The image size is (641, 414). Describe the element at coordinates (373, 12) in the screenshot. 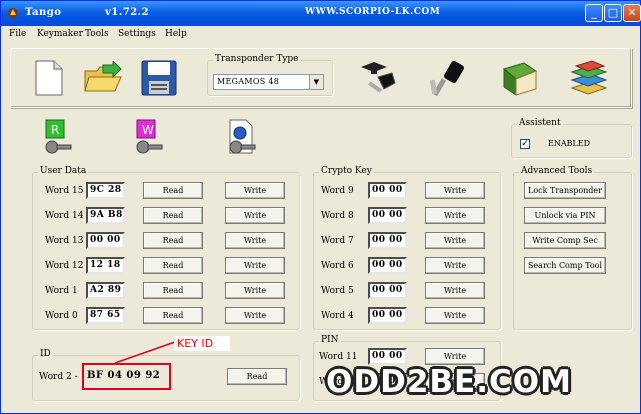

I see `window-site-url: WWW.SCORPIO-LK.COM` at that location.